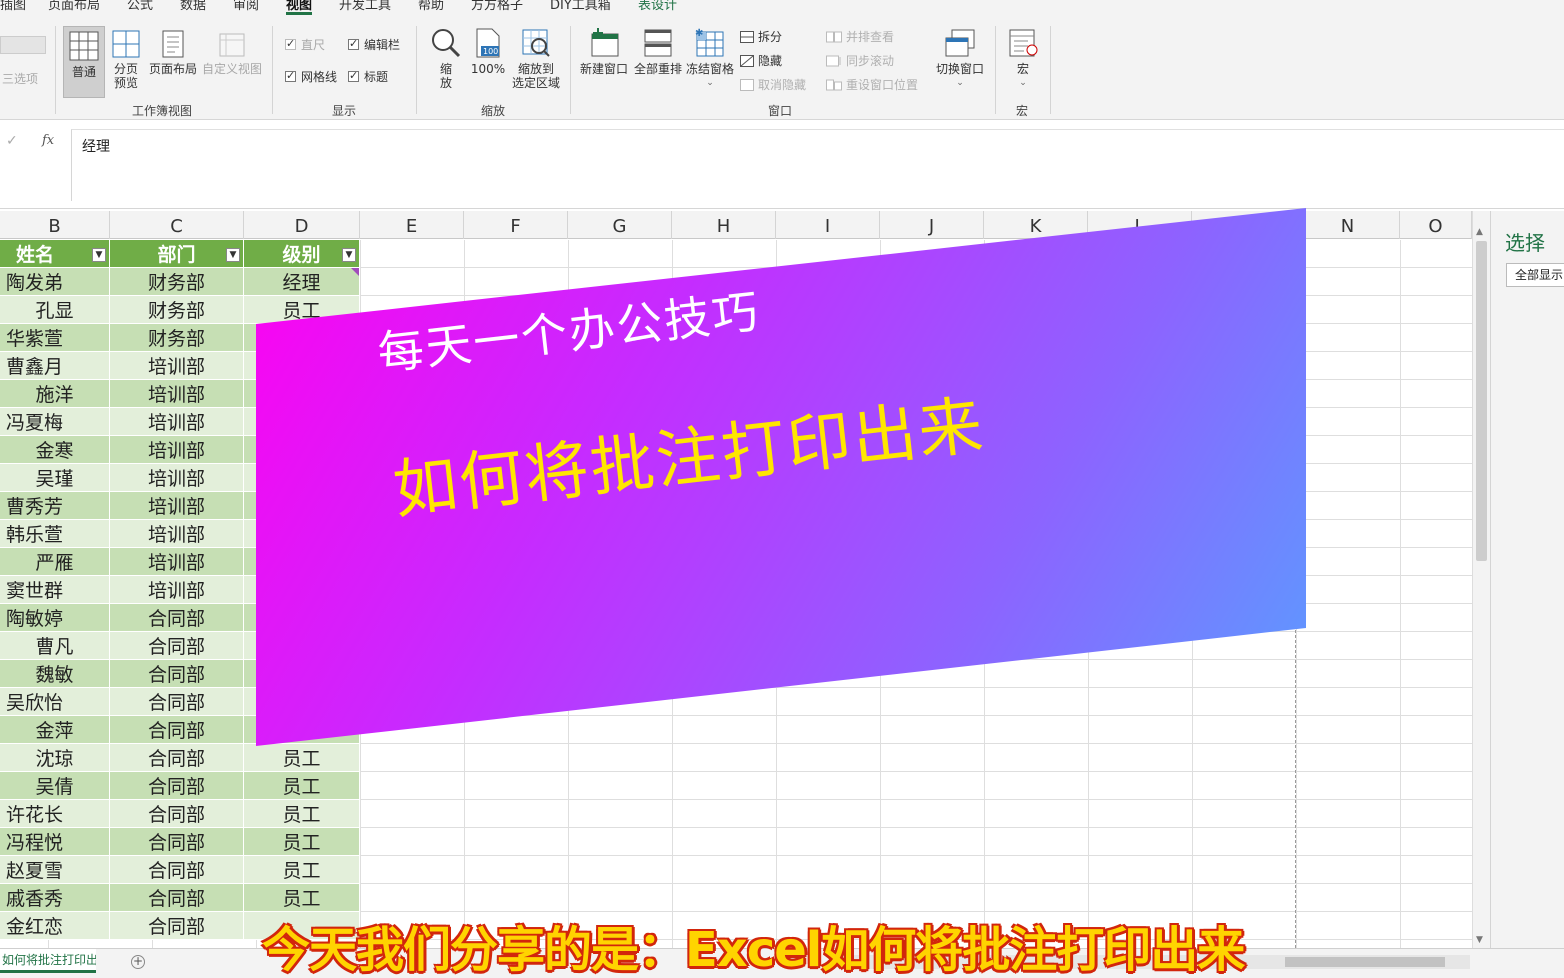 The height and width of the screenshot is (978, 1564). What do you see at coordinates (55, 730) in the screenshot?
I see `table-cell: 金萍` at bounding box center [55, 730].